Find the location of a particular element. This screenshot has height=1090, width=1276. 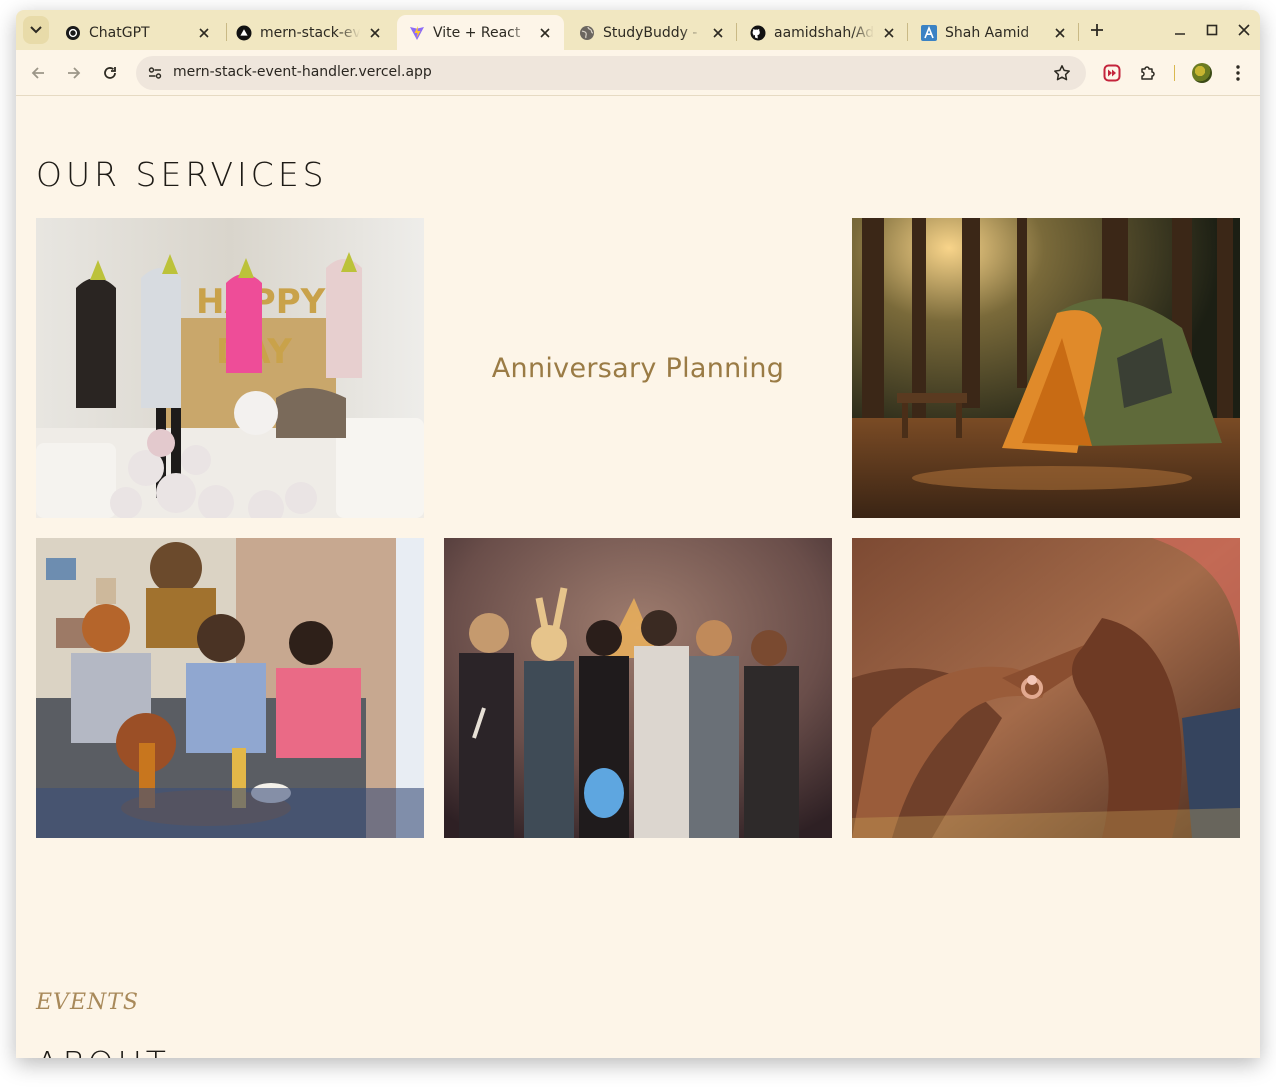

toolbar-divider is located at coordinates (1174, 73).